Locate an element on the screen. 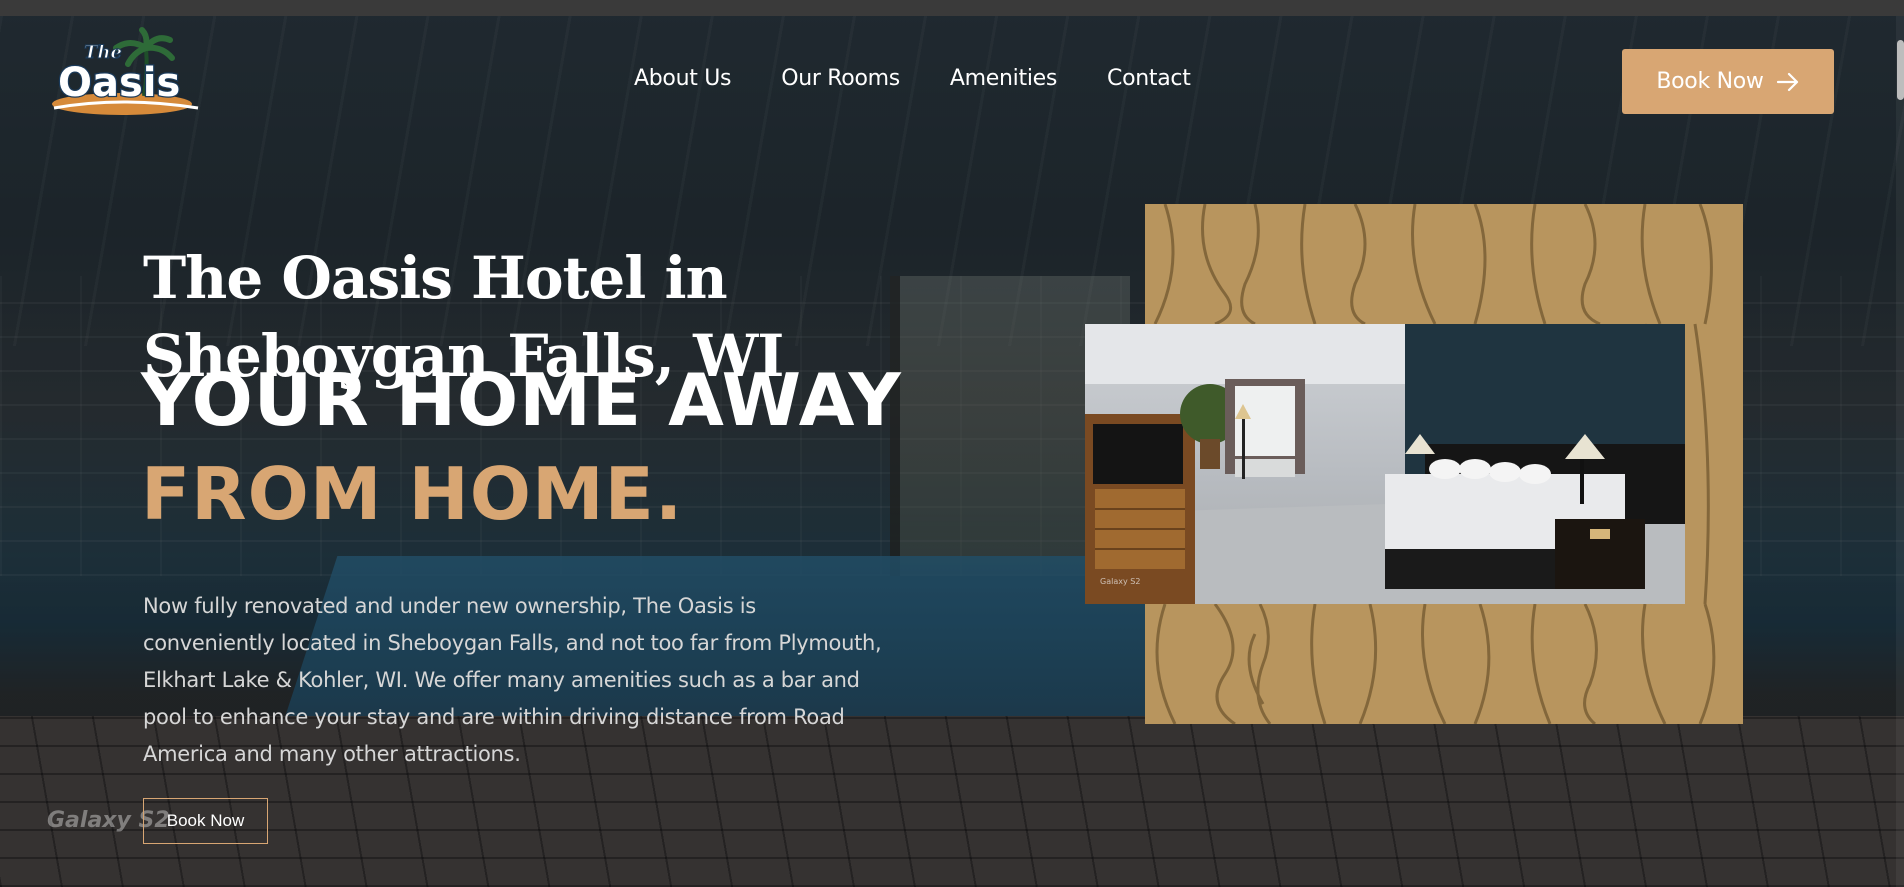 The height and width of the screenshot is (887, 1904). nav-item-amenities: Amenities is located at coordinates (1003, 78).